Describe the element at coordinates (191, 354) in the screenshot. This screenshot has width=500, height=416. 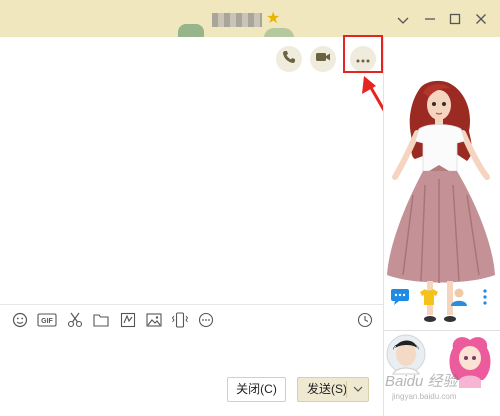
I see `message-input` at that location.